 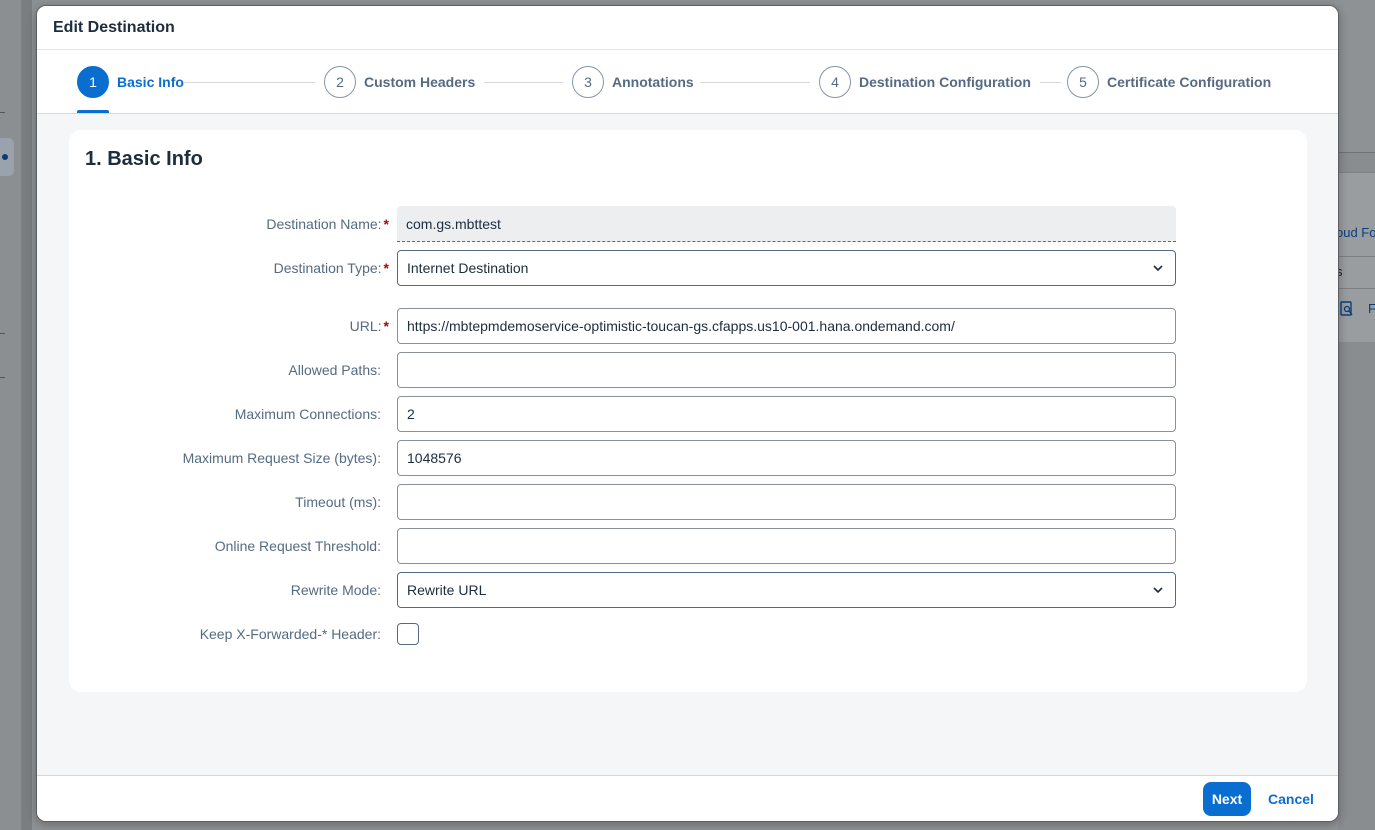 I want to click on step-number: 5, so click(x=1083, y=82).